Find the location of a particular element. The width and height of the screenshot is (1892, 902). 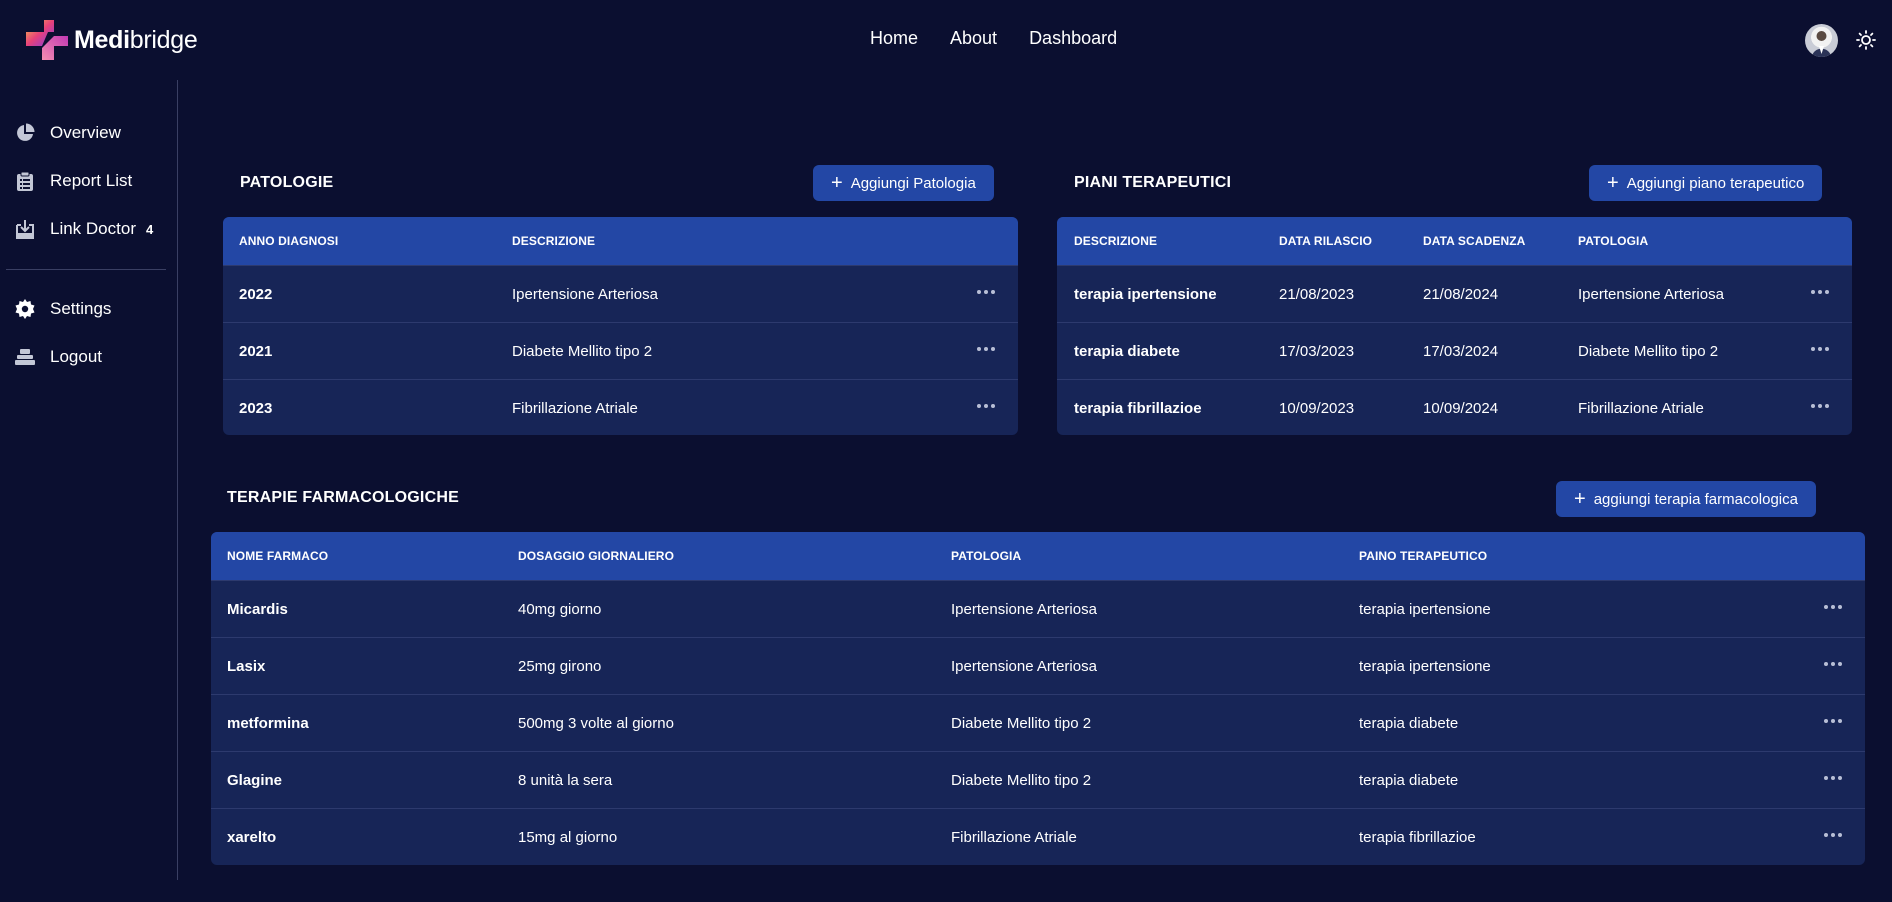

nav-home-link: Home is located at coordinates (894, 38).